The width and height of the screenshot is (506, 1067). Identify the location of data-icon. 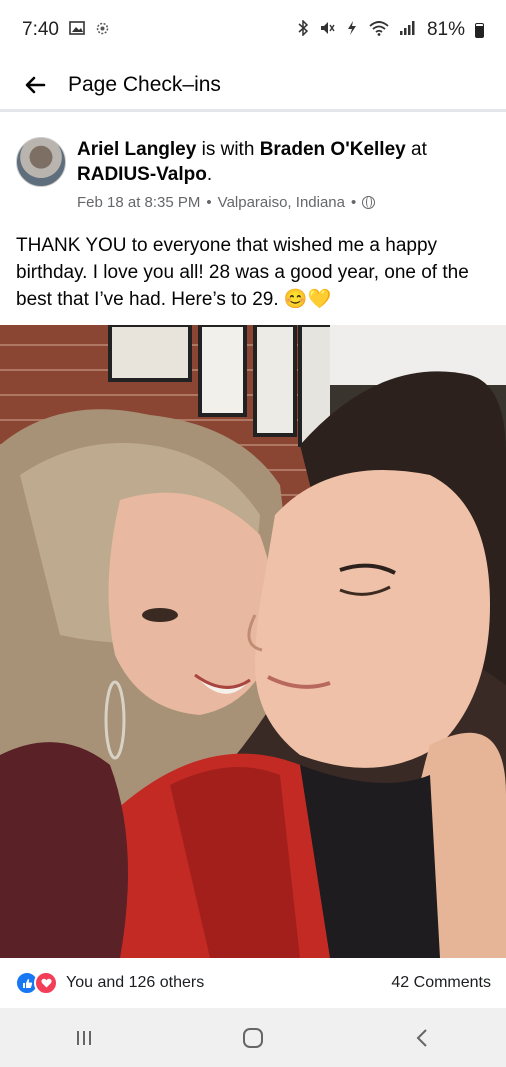
(352, 30).